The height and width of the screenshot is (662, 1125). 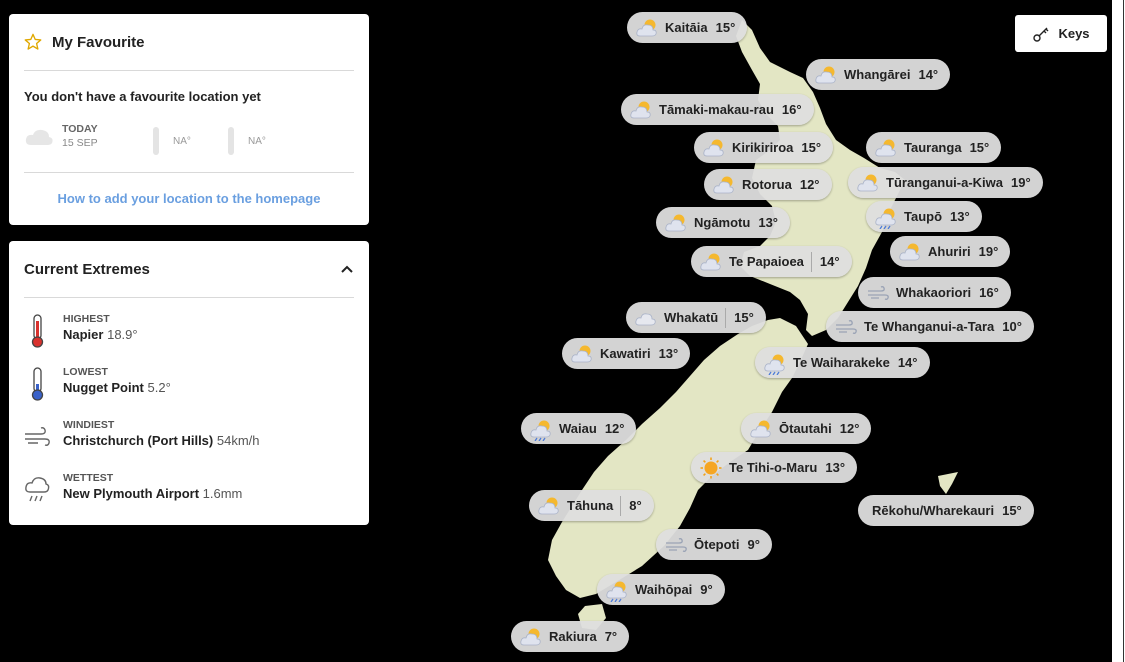 I want to click on location-pill: Te Waiharakeke 14°, so click(x=842, y=362).